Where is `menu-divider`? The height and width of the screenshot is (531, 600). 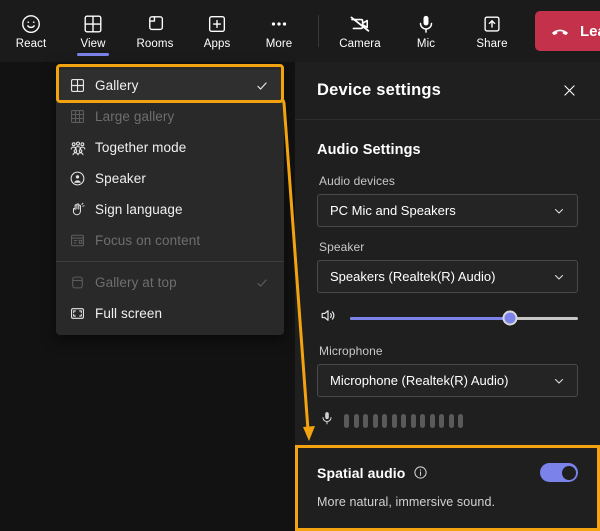
menu-divider is located at coordinates (170, 261).